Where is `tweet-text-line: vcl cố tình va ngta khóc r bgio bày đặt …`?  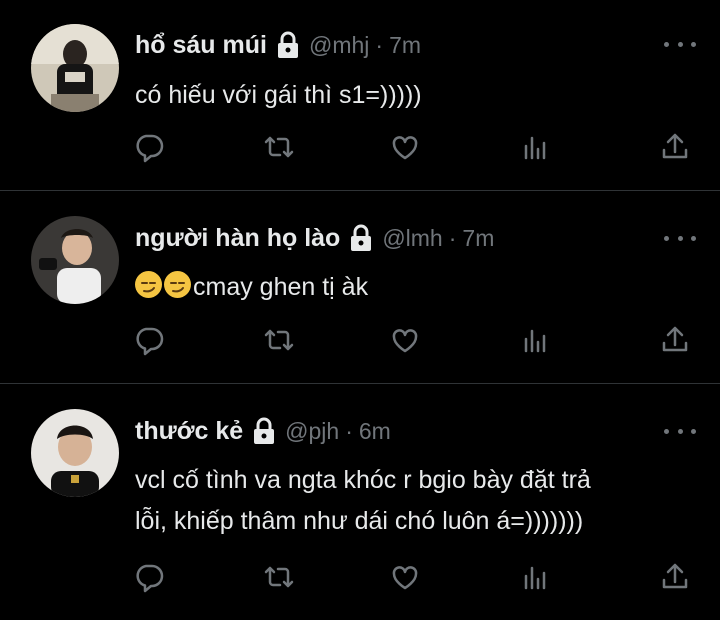 tweet-text-line: vcl cố tình va ngta khóc r bgio bày đặt … is located at coordinates (363, 480).